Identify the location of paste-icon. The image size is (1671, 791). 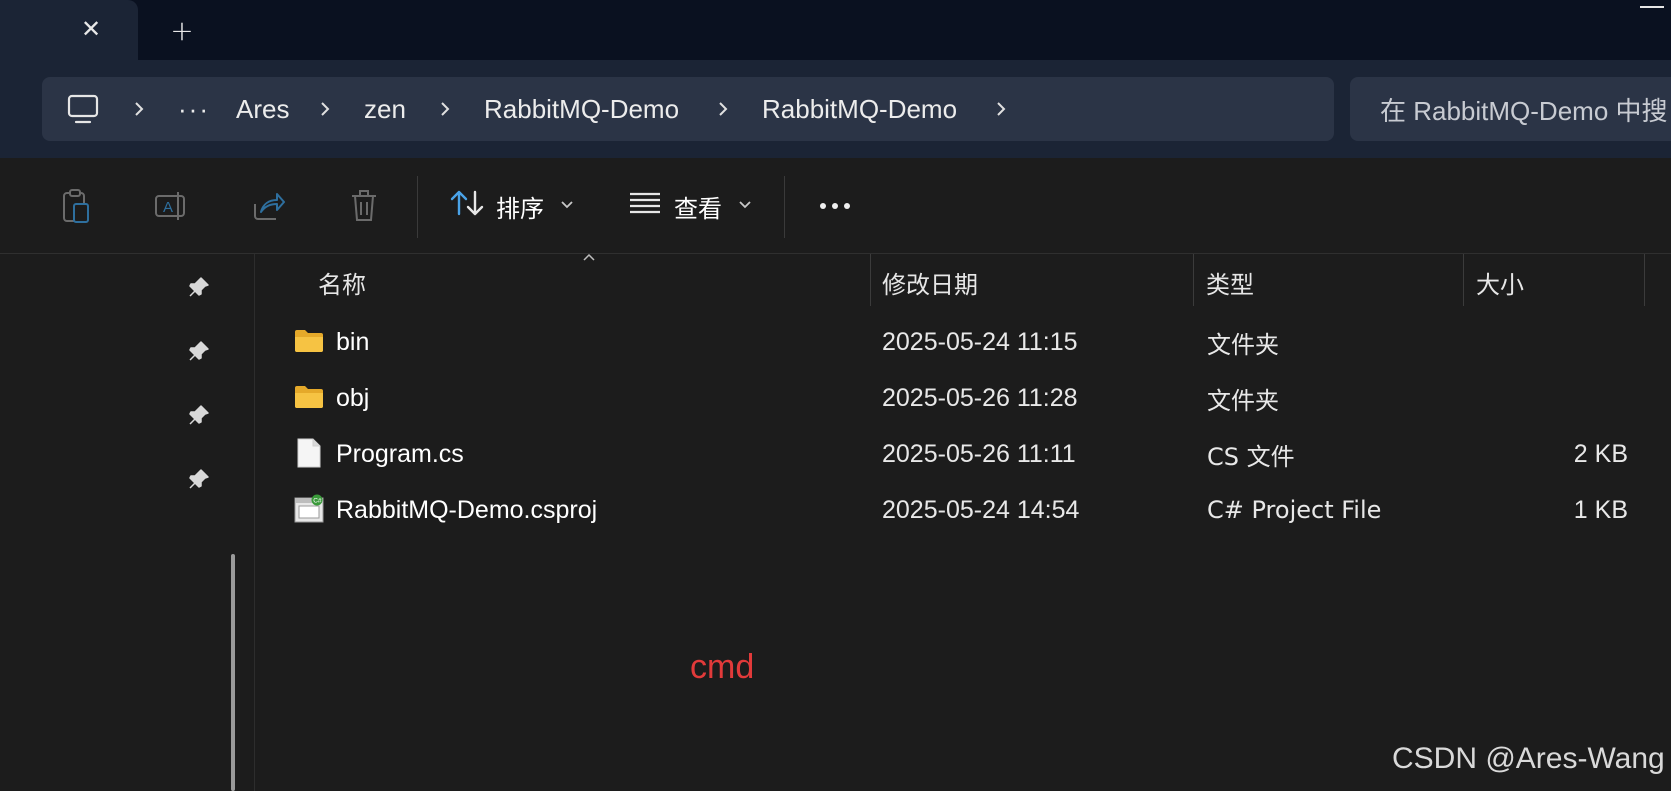
(76, 206).